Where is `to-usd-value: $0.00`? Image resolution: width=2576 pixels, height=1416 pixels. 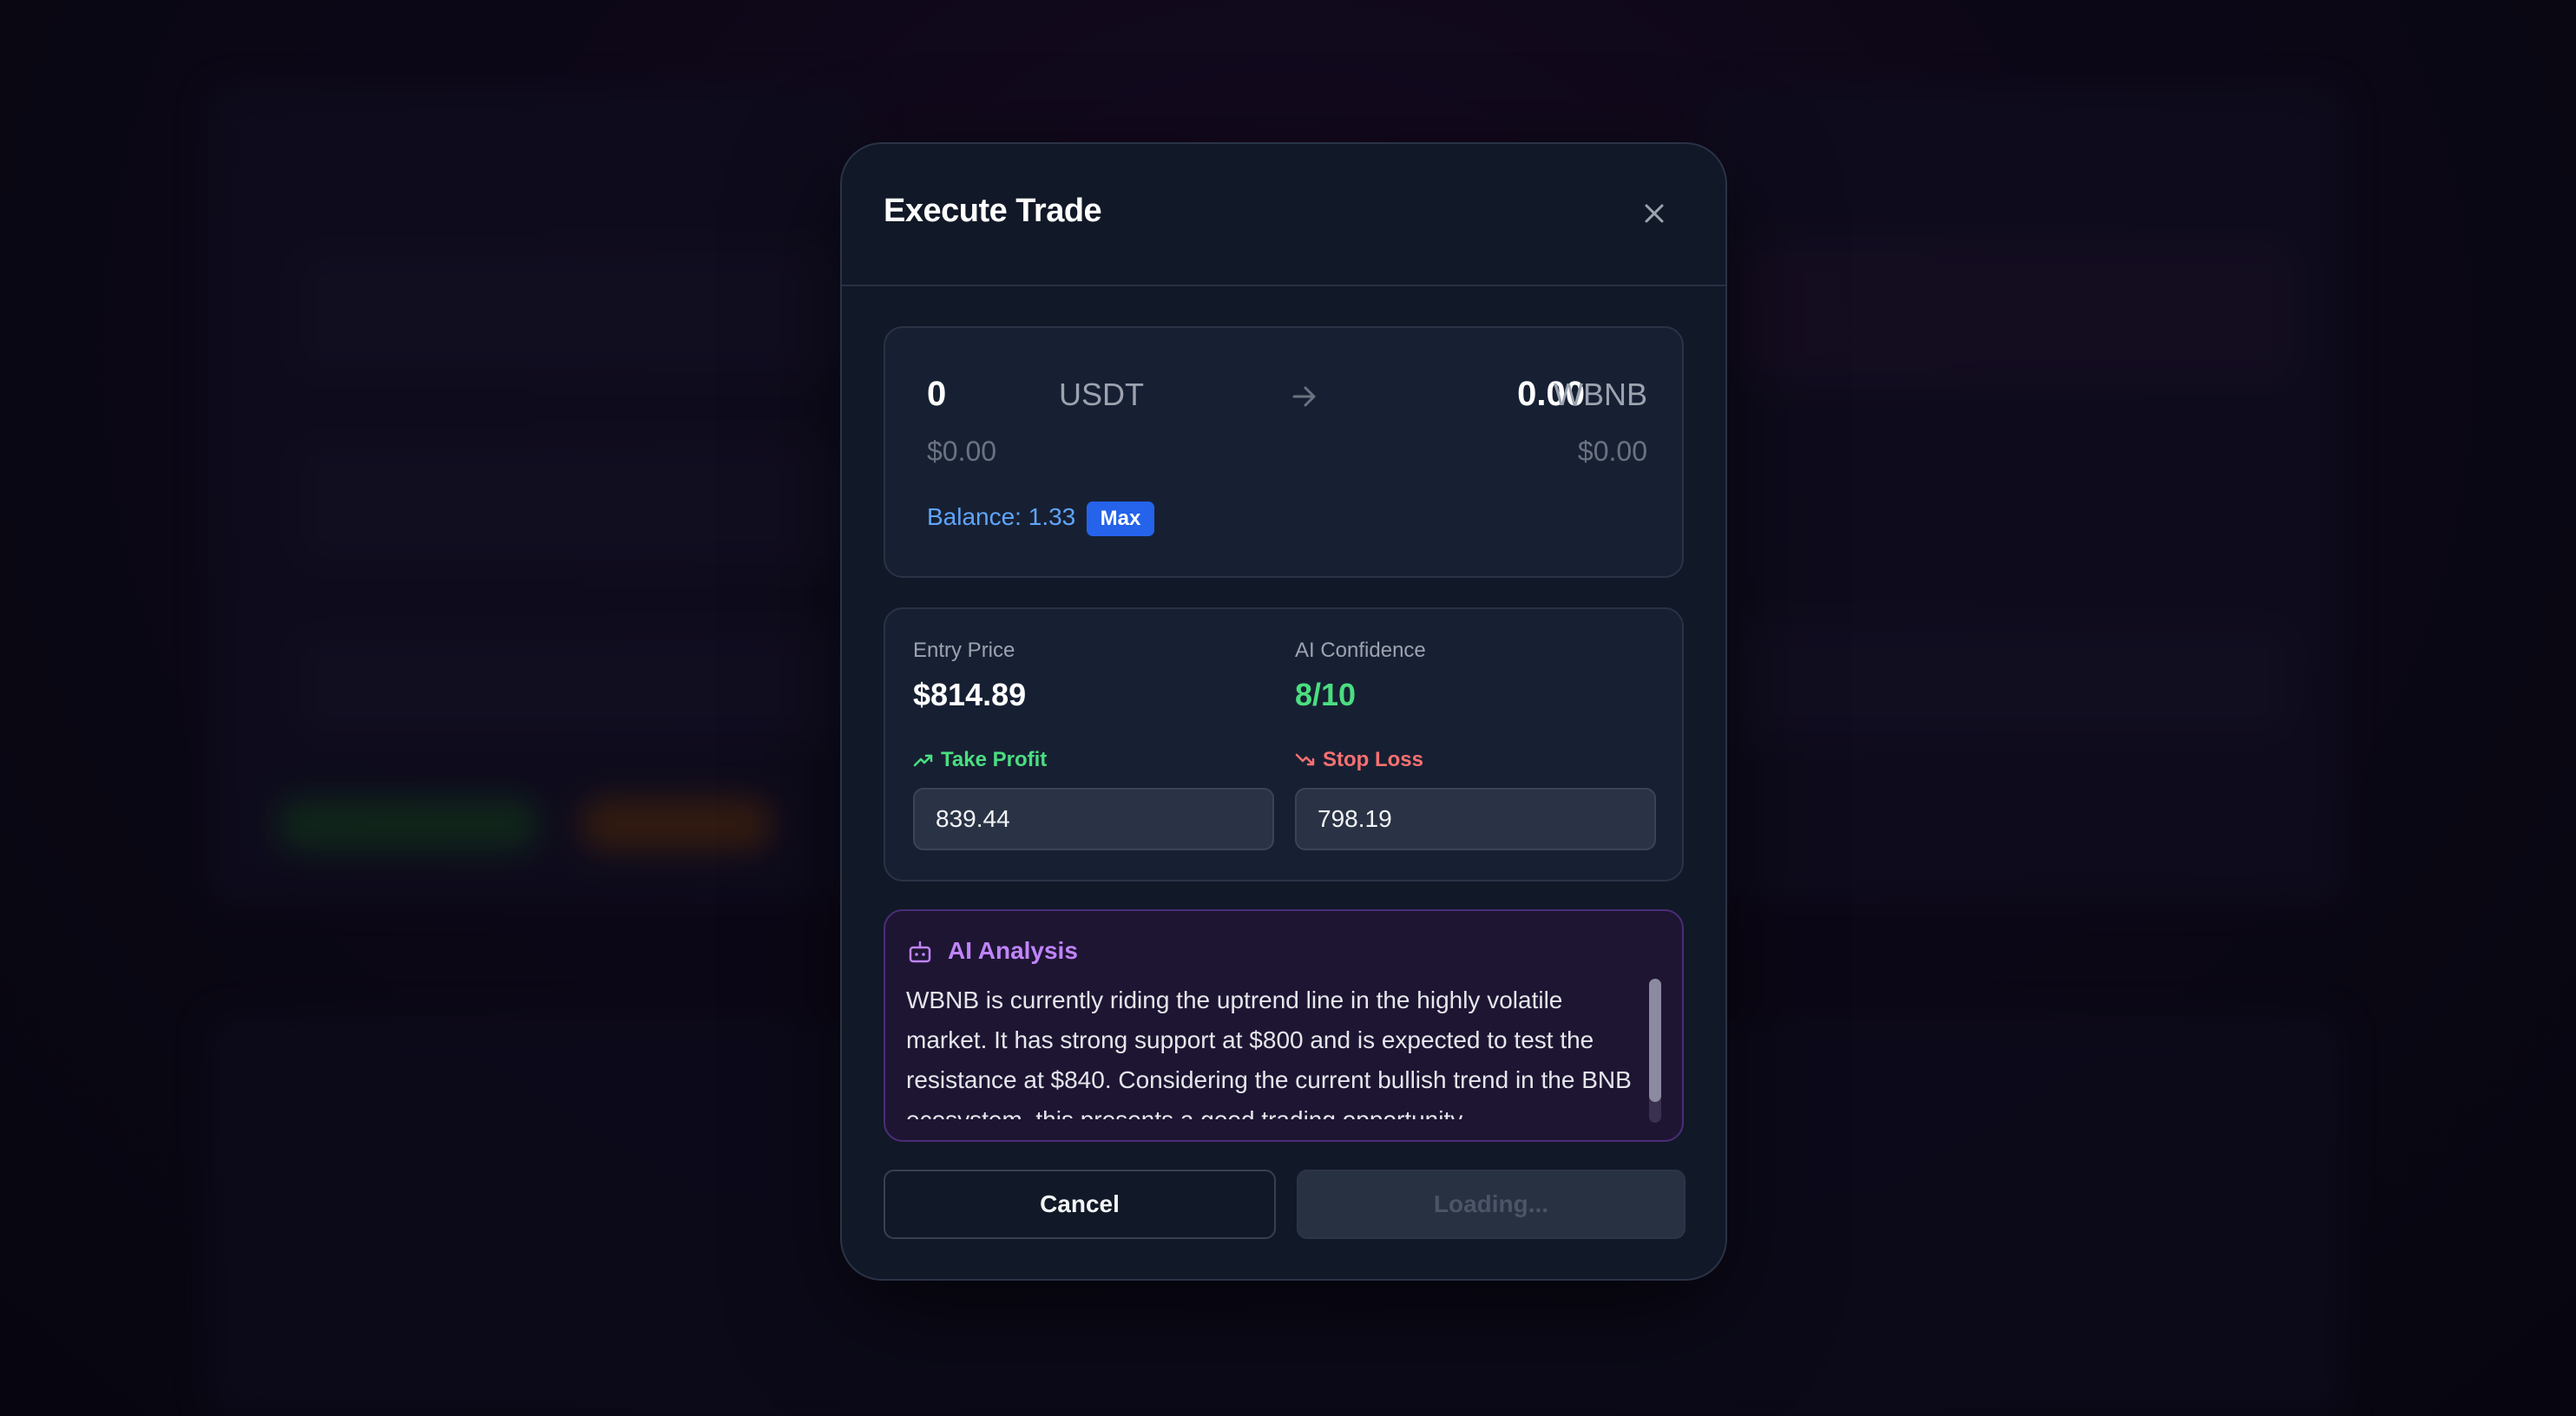
to-usd-value: $0.00 is located at coordinates (1612, 452).